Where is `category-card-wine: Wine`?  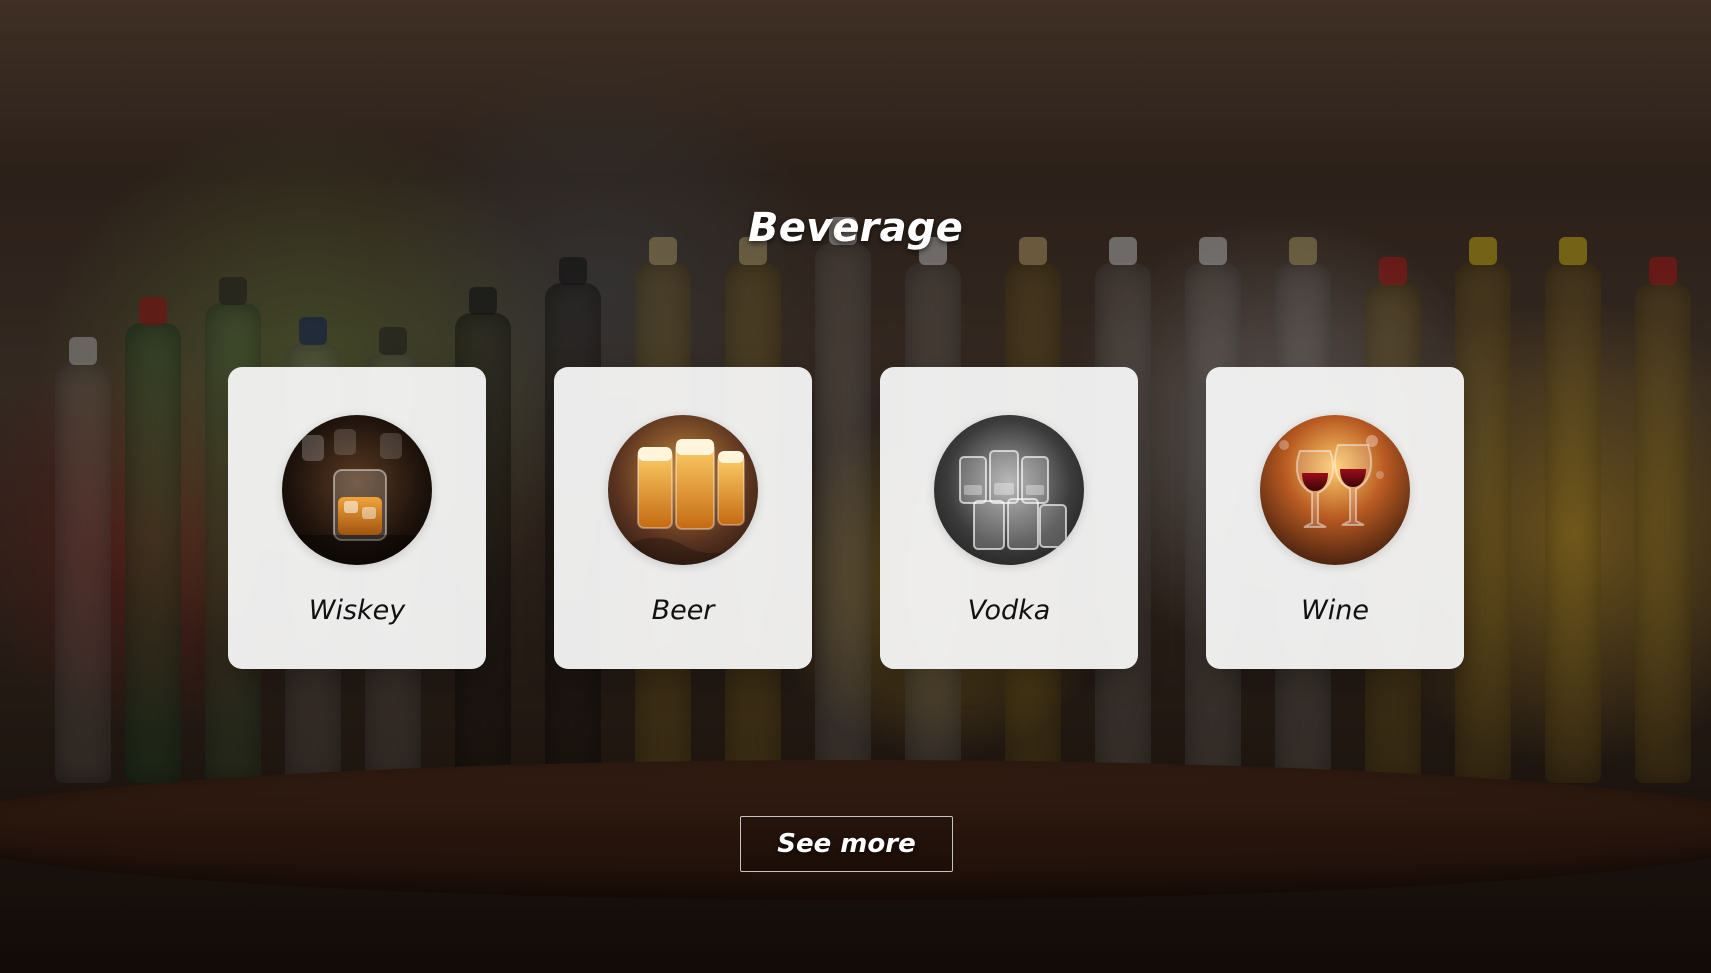
category-card-wine: Wine is located at coordinates (1335, 518).